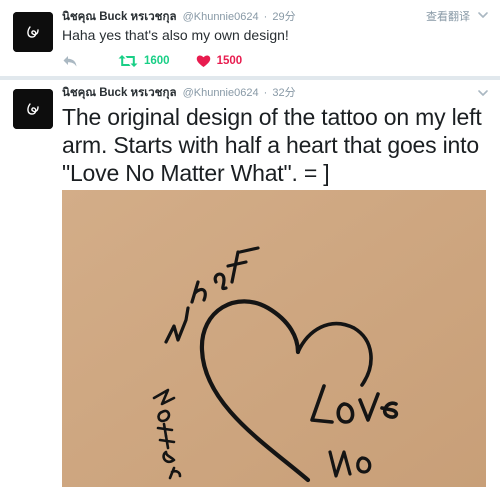 The image size is (500, 487). Describe the element at coordinates (283, 17) in the screenshot. I see `timestamp: 29分` at that location.